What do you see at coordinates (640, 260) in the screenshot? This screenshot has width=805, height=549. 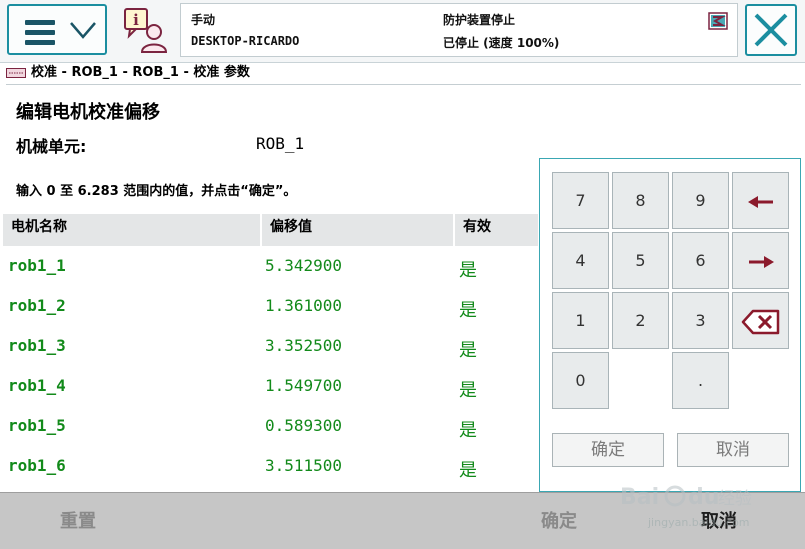 I see `key-5: 5` at bounding box center [640, 260].